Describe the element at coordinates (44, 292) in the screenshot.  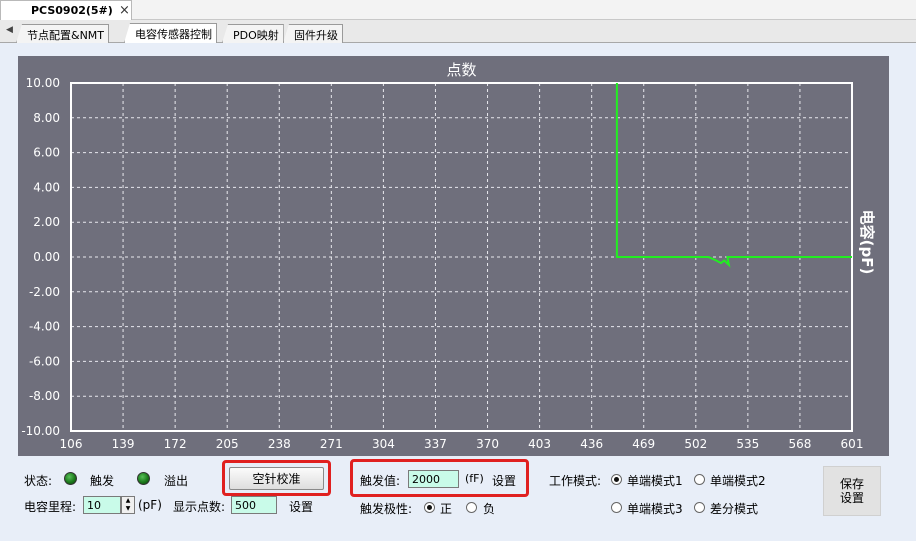
I see `y-tick-label: -2.00` at that location.